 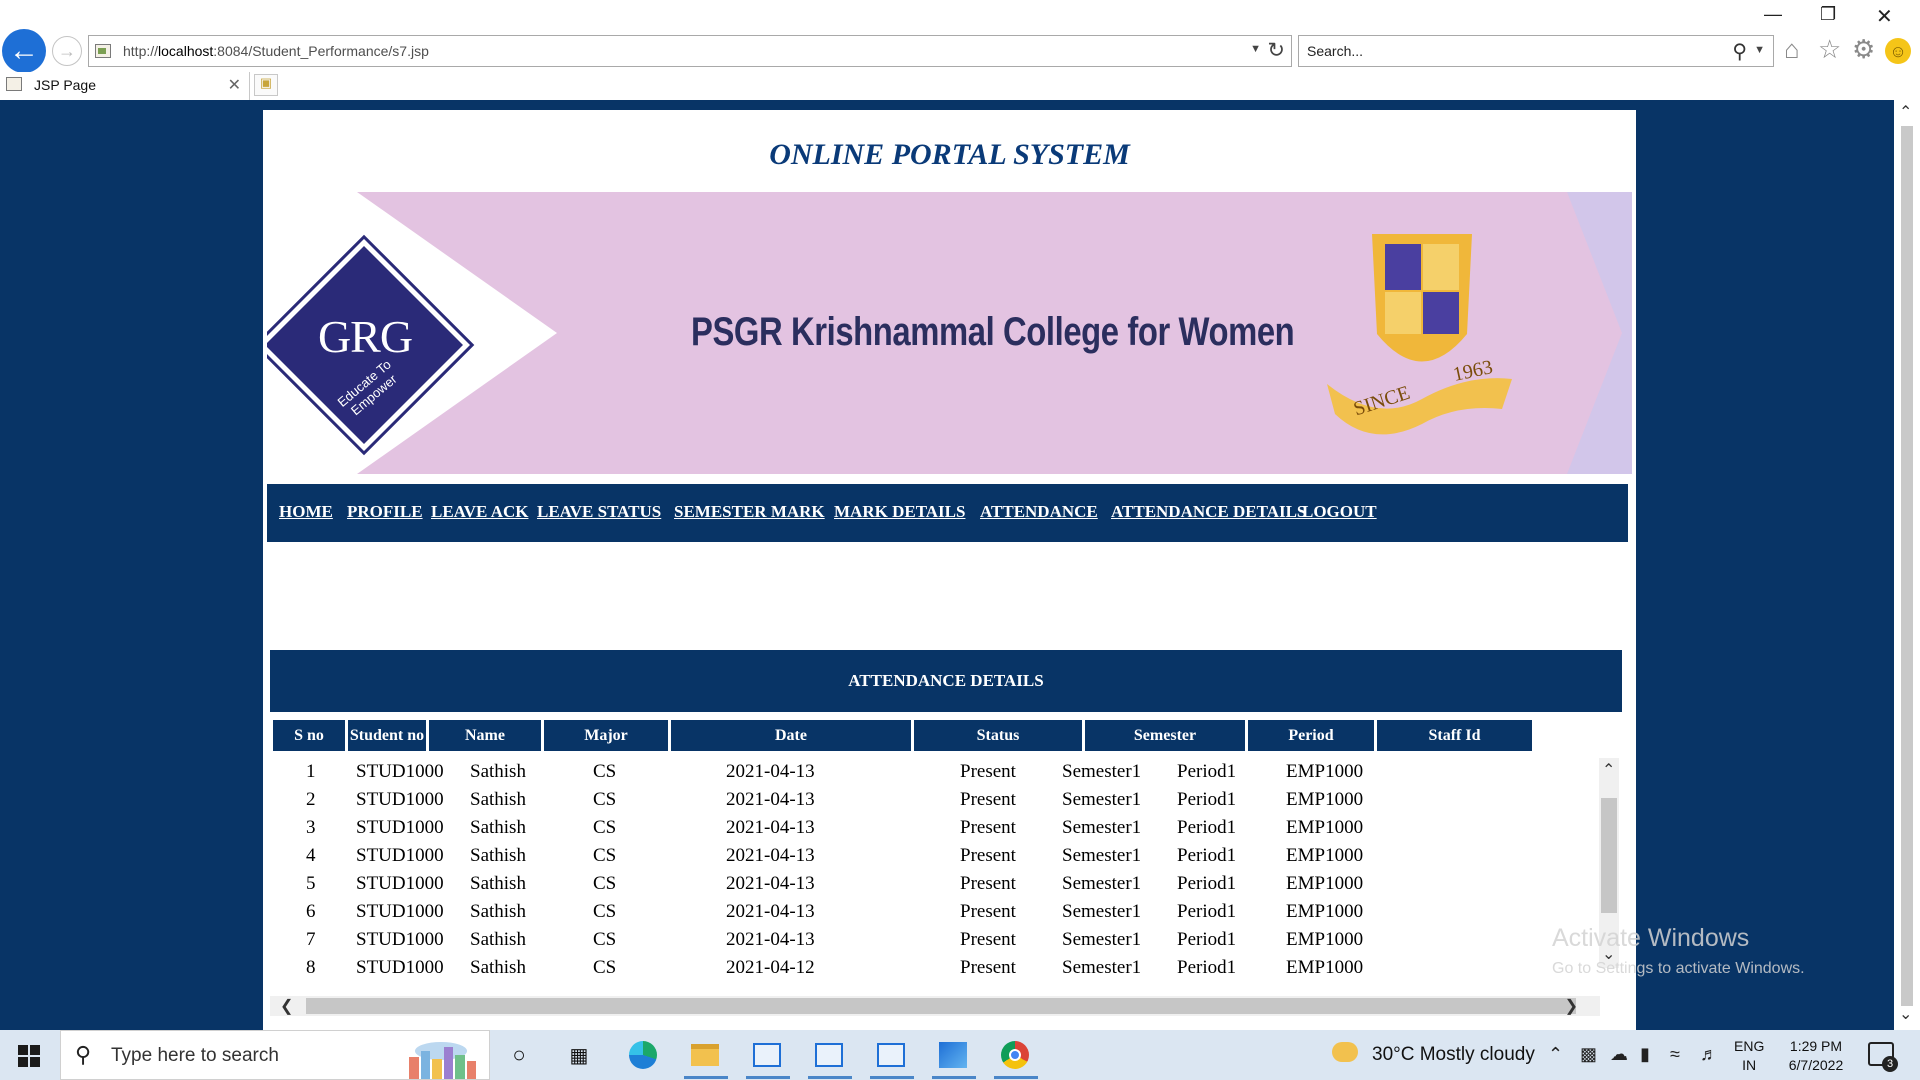 I want to click on url-path: :8084/Student_Performance/s7.jsp, so click(x=321, y=51).